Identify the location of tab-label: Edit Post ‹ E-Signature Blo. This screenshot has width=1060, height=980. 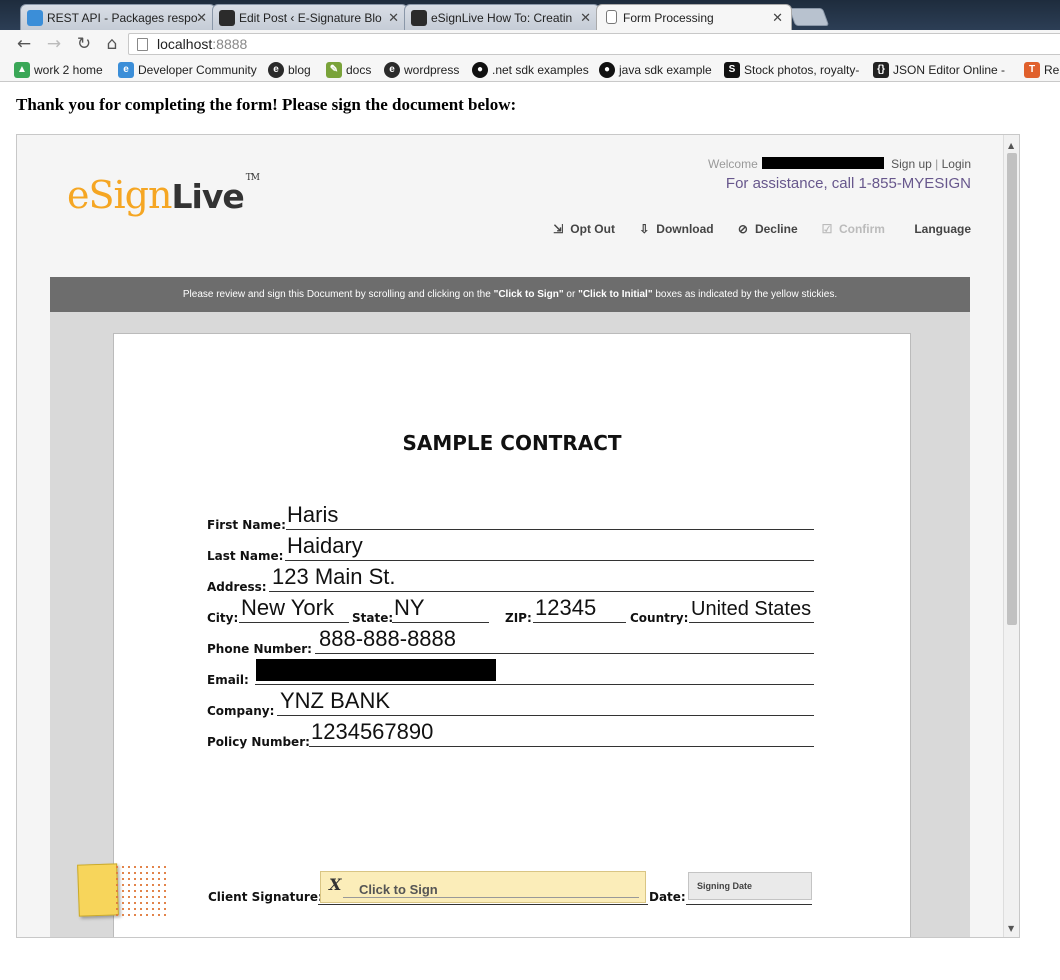
(310, 18).